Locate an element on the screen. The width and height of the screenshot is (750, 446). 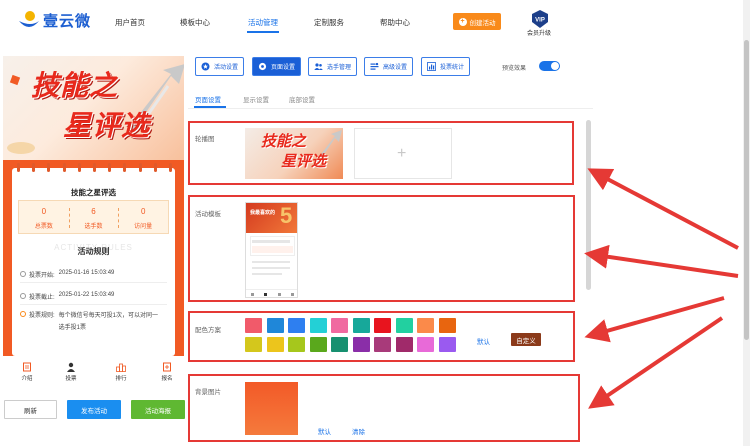
publish-activity-button: 发布活动 is located at coordinates (94, 409).